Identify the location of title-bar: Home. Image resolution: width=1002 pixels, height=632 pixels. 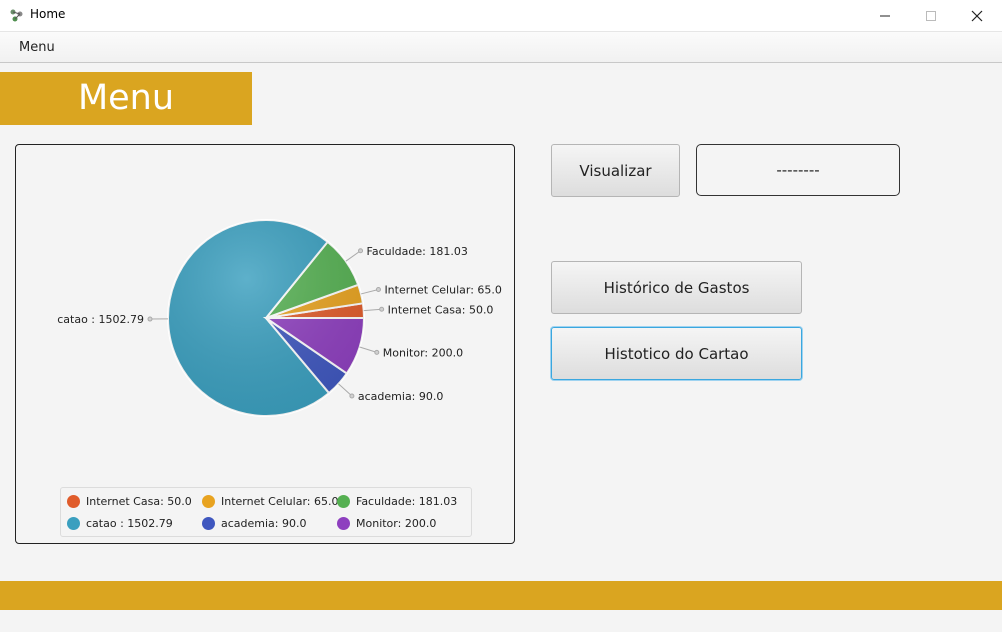
(501, 16).